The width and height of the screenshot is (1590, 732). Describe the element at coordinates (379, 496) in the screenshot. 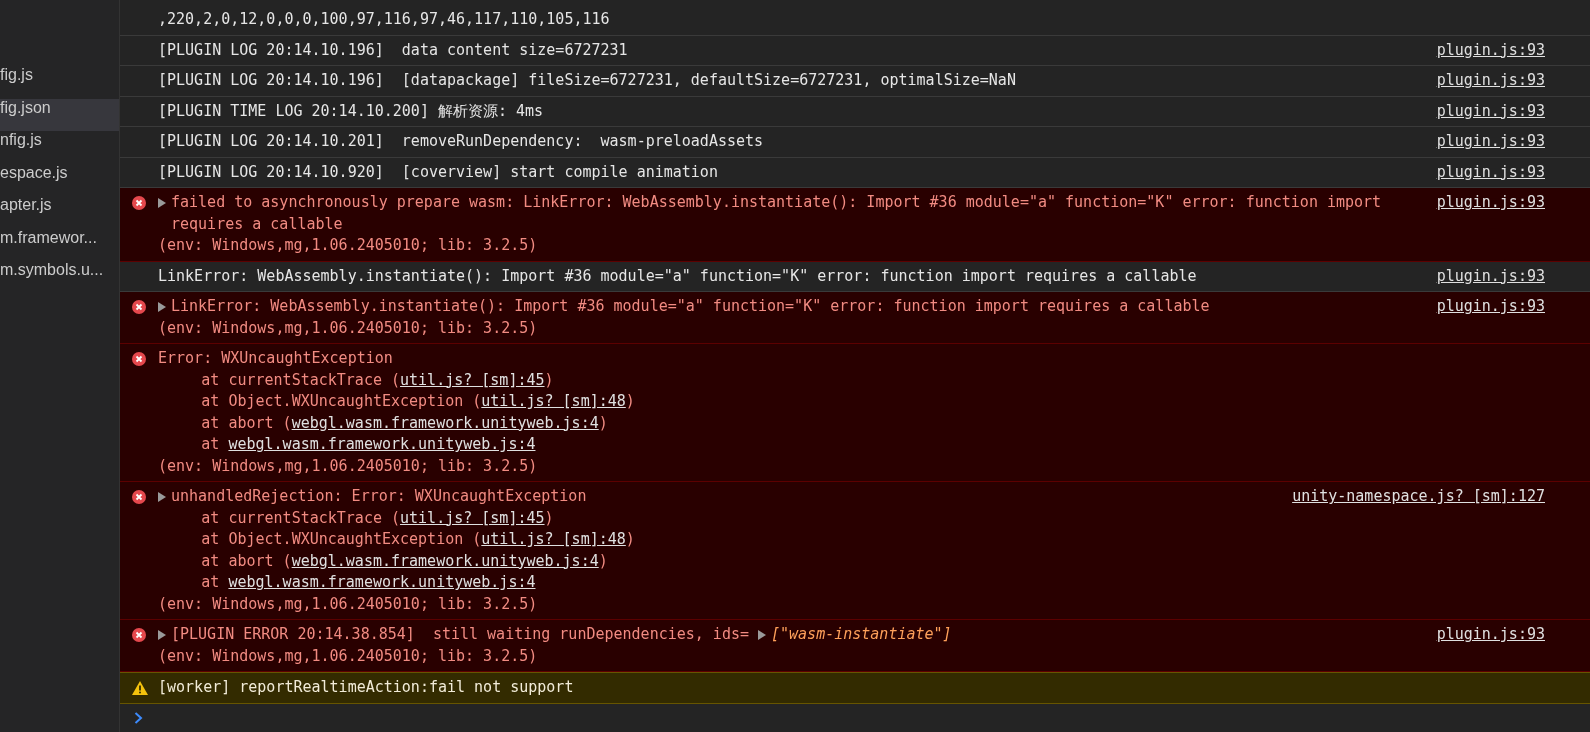

I see `log-message: unhandledRejection: Error: WXUncaughtException` at that location.